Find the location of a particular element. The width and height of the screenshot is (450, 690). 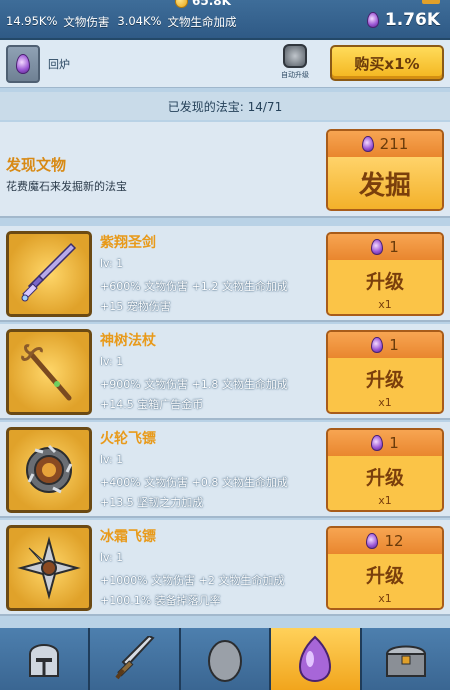

nav-tab-relics is located at coordinates (316, 659).